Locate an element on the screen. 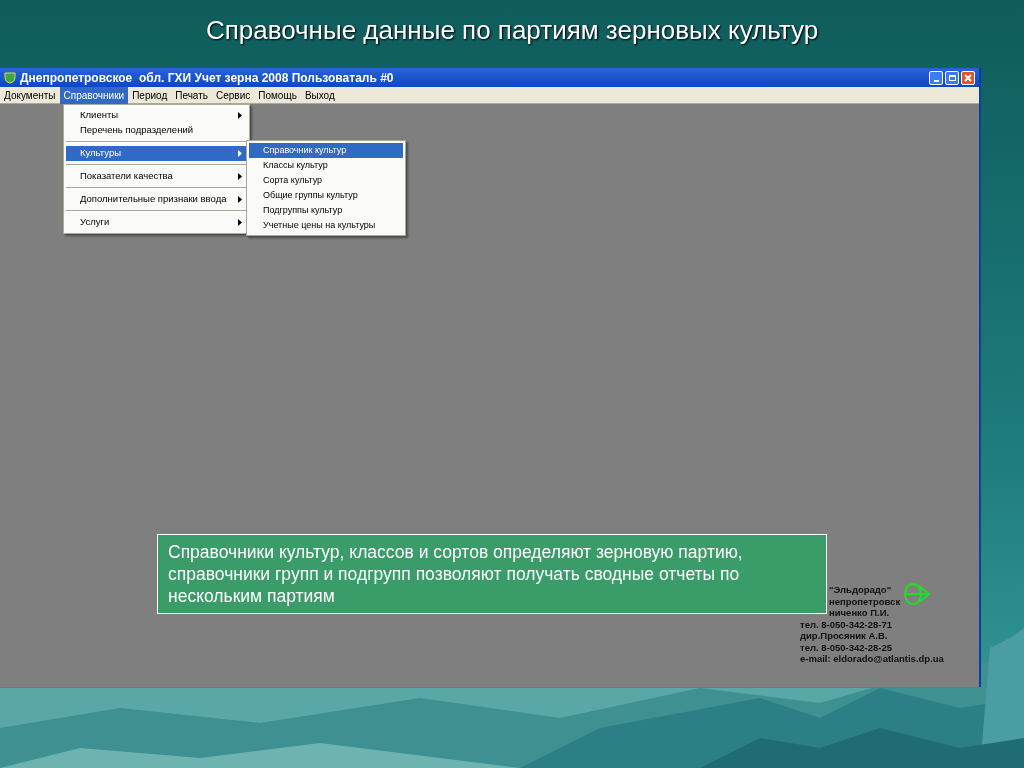 Image resolution: width=1024 pixels, height=768 pixels. contact-line: непропетровск is located at coordinates (865, 601).